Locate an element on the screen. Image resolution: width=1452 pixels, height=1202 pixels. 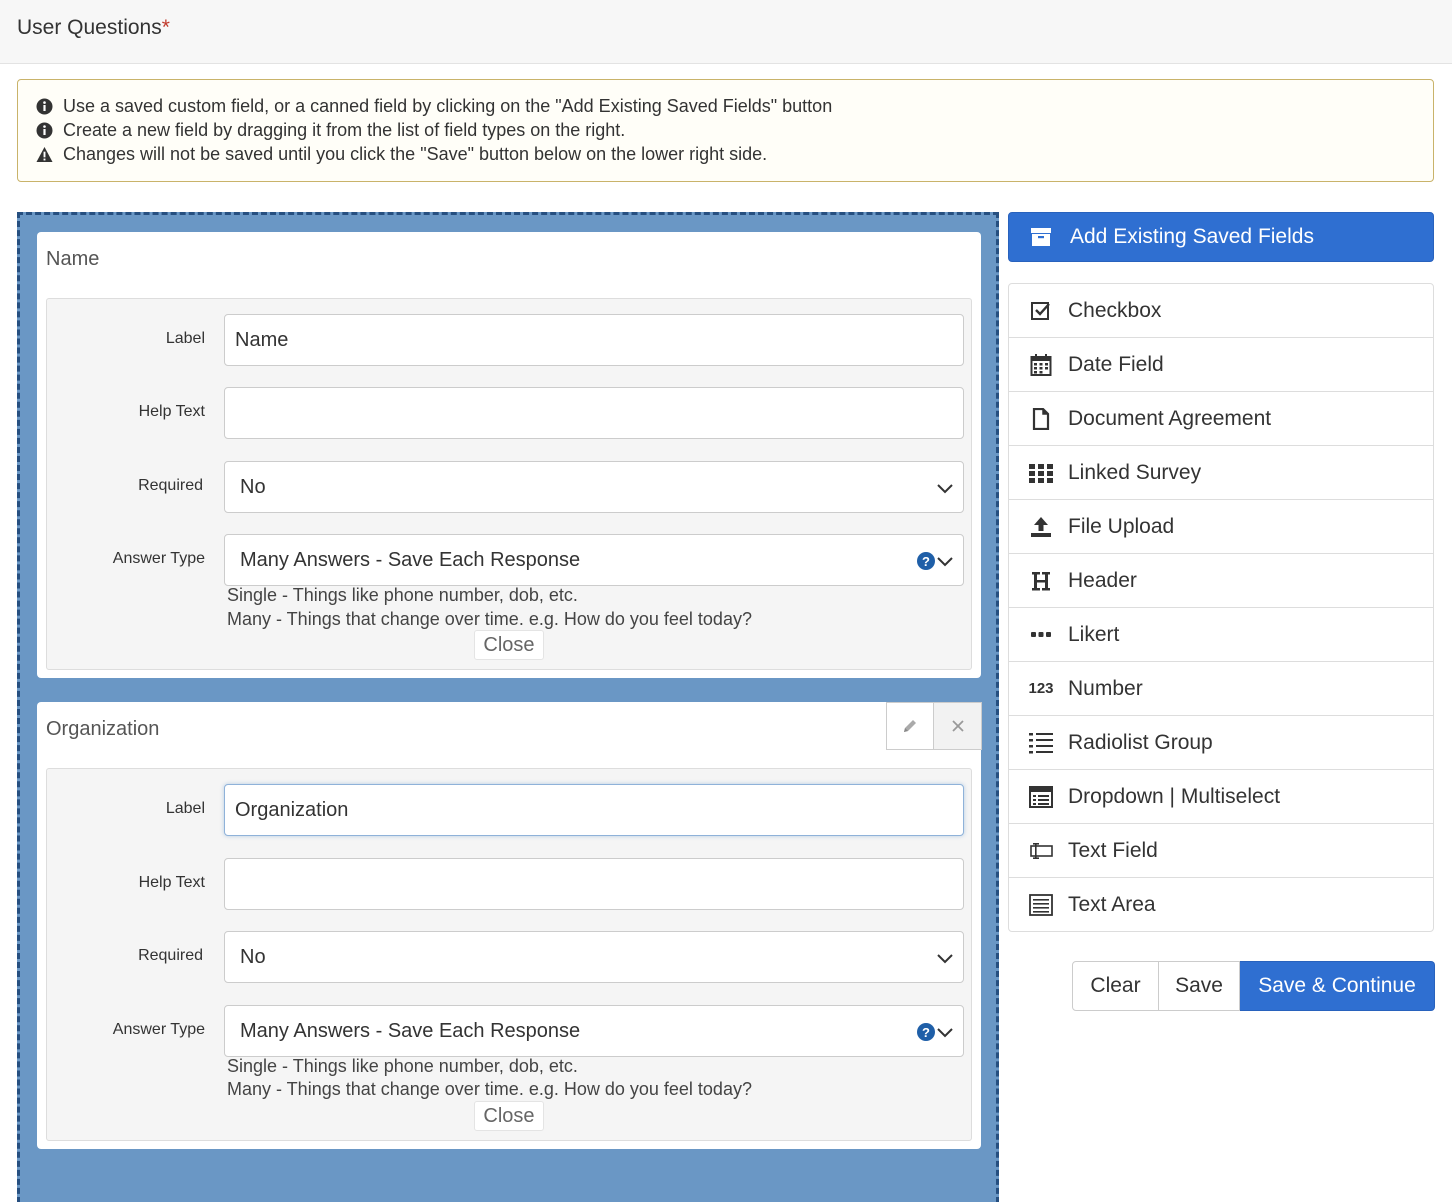
add-existing-saved-fields-label: Add Existing Saved Fields is located at coordinates (1192, 236).